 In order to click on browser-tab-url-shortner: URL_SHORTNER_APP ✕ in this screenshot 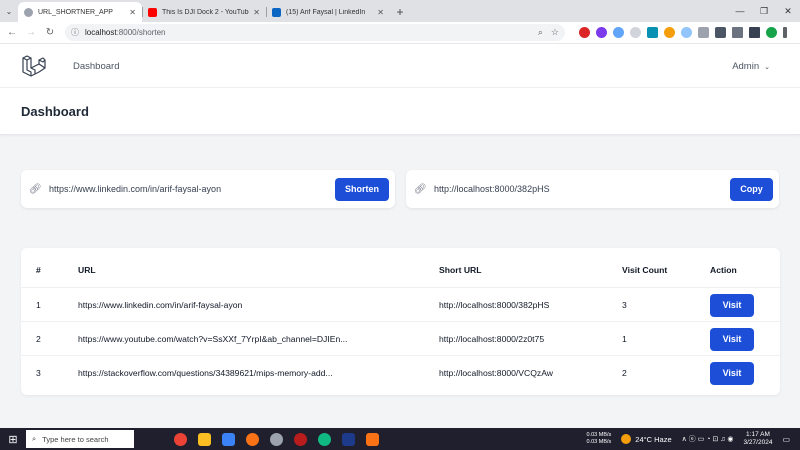, I will do `click(80, 12)`.